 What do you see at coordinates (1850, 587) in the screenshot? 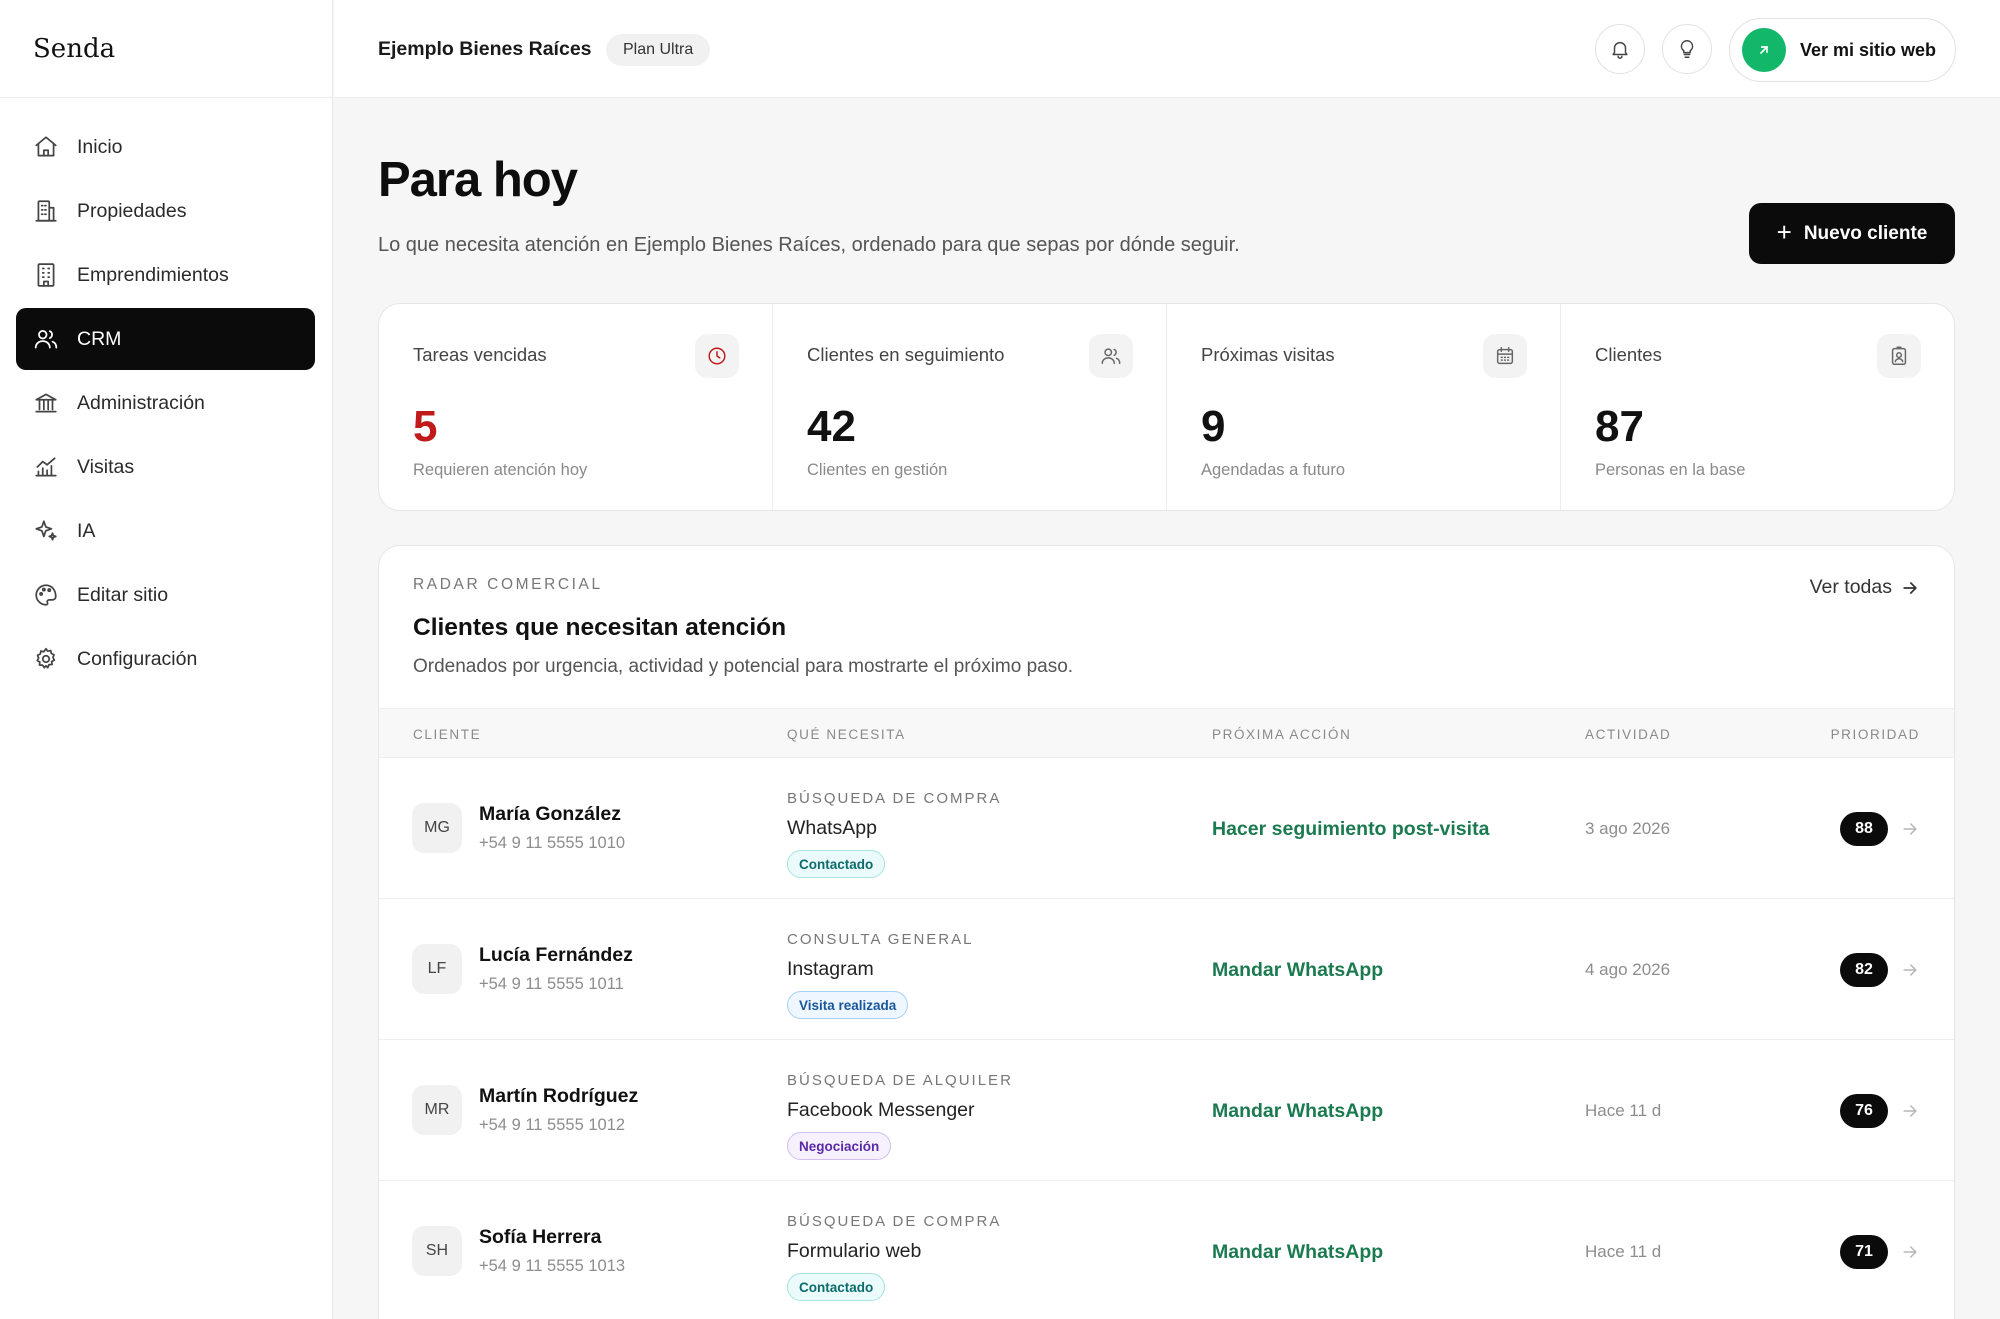
I see `see-all-label: Ver todas` at bounding box center [1850, 587].